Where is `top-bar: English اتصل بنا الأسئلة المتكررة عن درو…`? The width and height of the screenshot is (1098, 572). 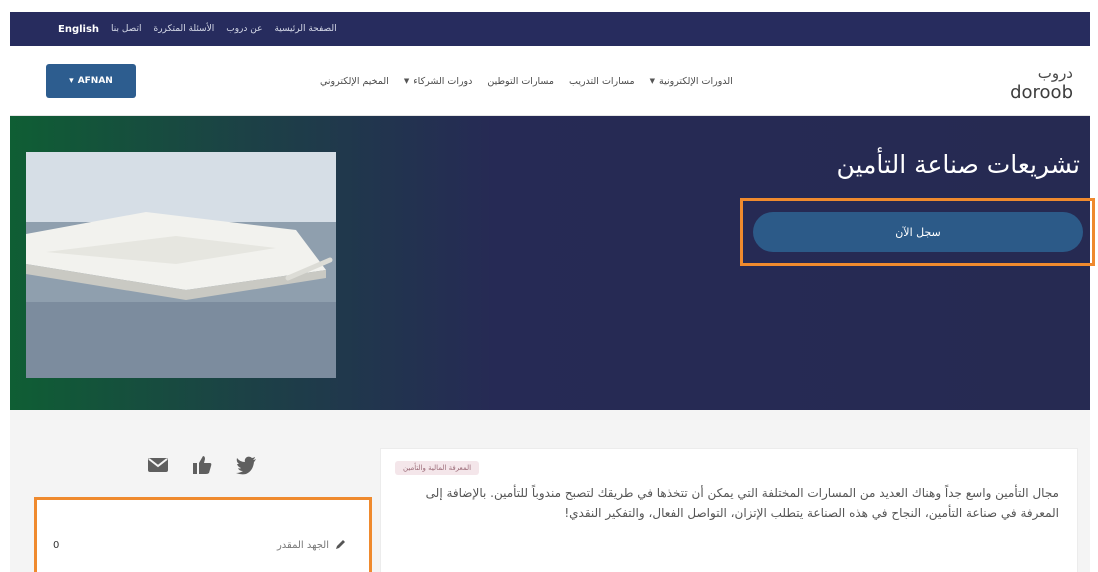
top-bar: English اتصل بنا الأسئلة المتكررة عن درو… is located at coordinates (550, 29).